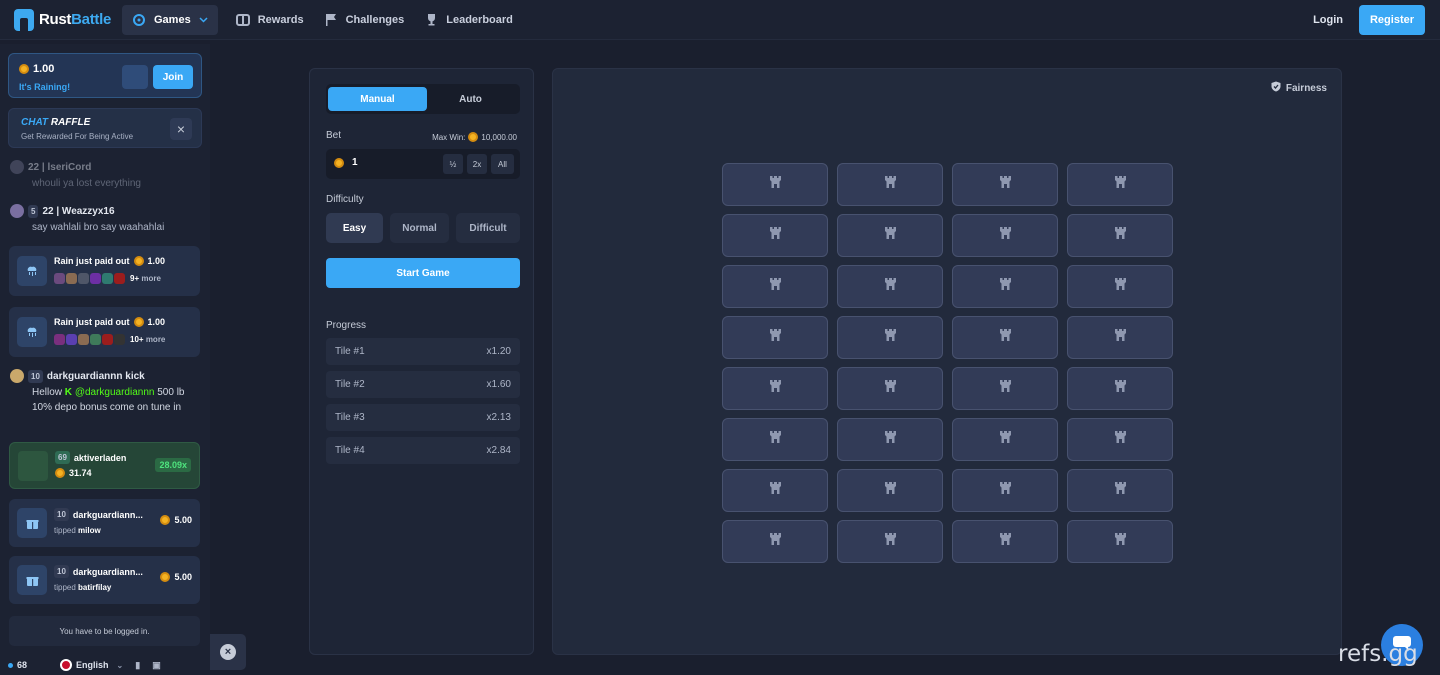 The image size is (1440, 675). What do you see at coordinates (355, 162) in the screenshot?
I see `bet-value: 1` at bounding box center [355, 162].